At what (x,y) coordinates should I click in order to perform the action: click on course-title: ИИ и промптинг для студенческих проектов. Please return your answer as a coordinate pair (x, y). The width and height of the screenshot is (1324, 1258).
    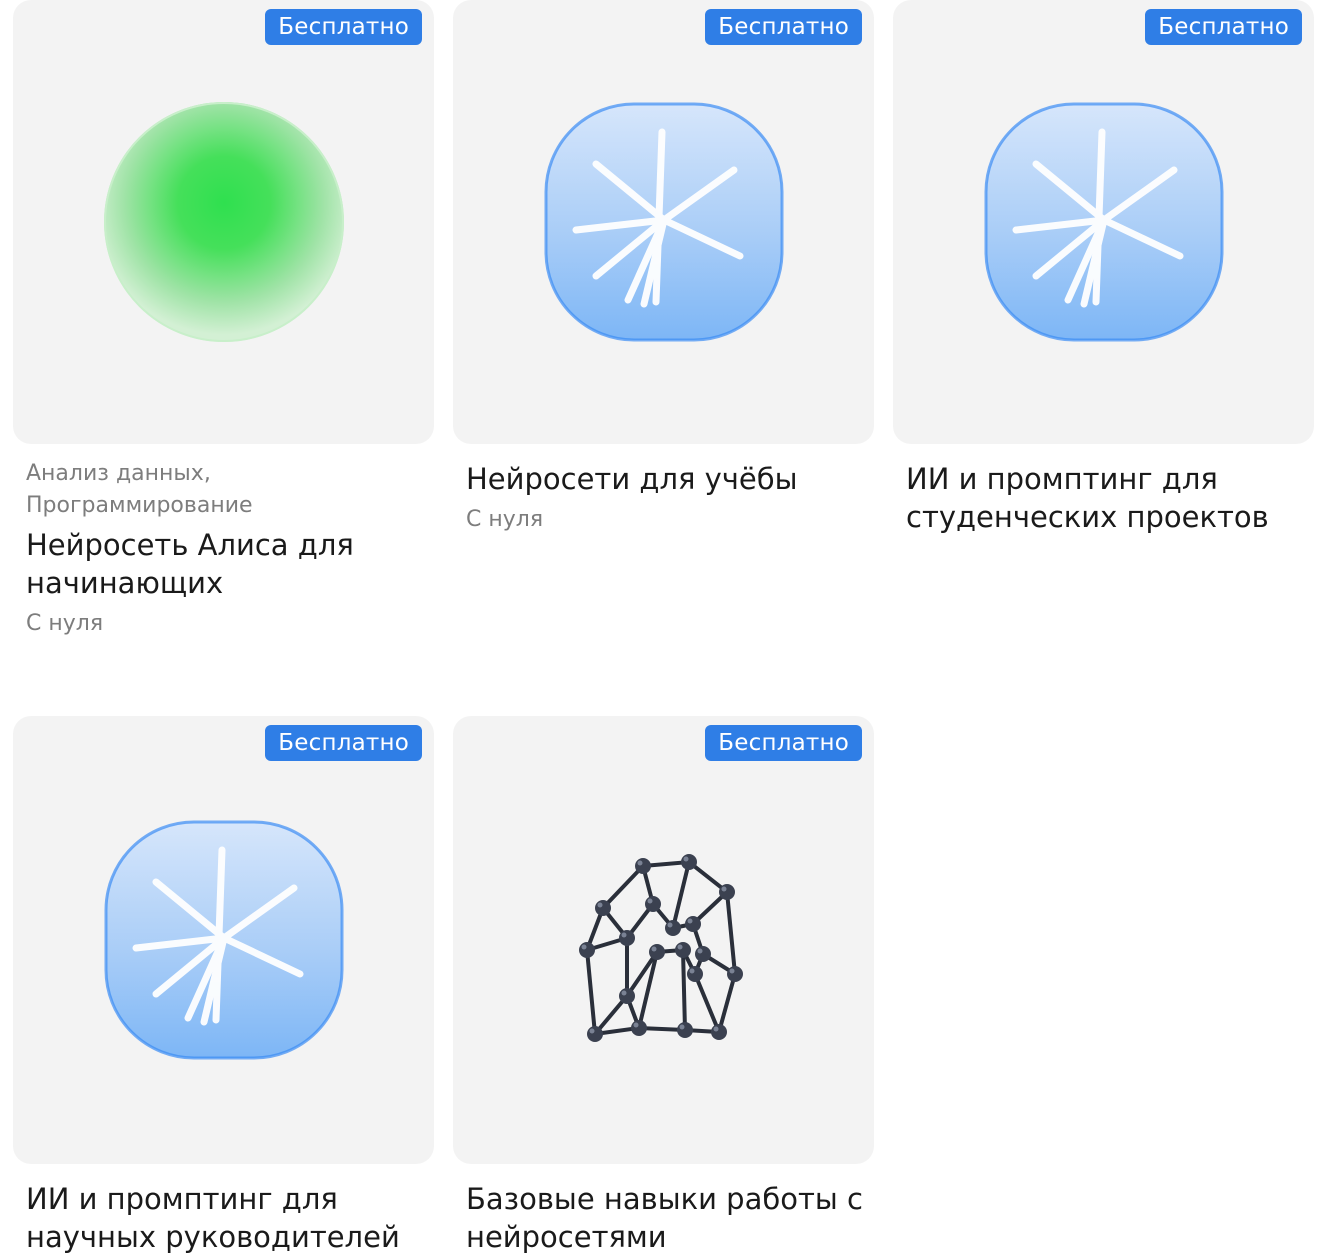
    Looking at the image, I should click on (1091, 498).